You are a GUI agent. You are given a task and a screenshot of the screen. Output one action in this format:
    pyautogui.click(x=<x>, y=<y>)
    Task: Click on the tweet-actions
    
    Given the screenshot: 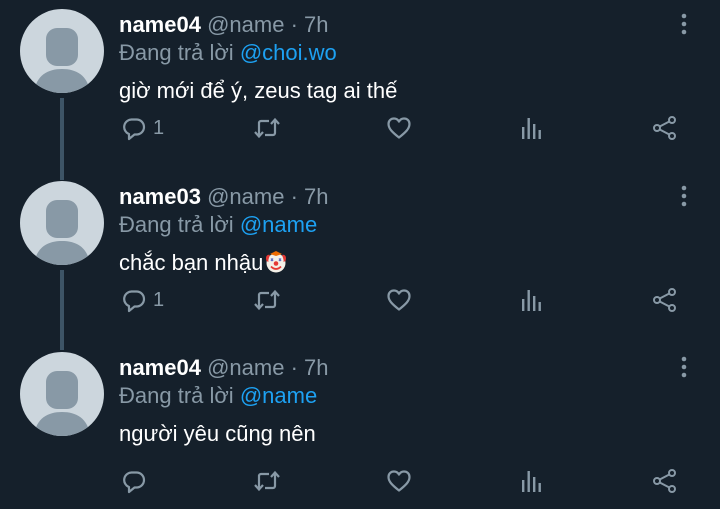 What is the action you would take?
    pyautogui.click(x=360, y=481)
    